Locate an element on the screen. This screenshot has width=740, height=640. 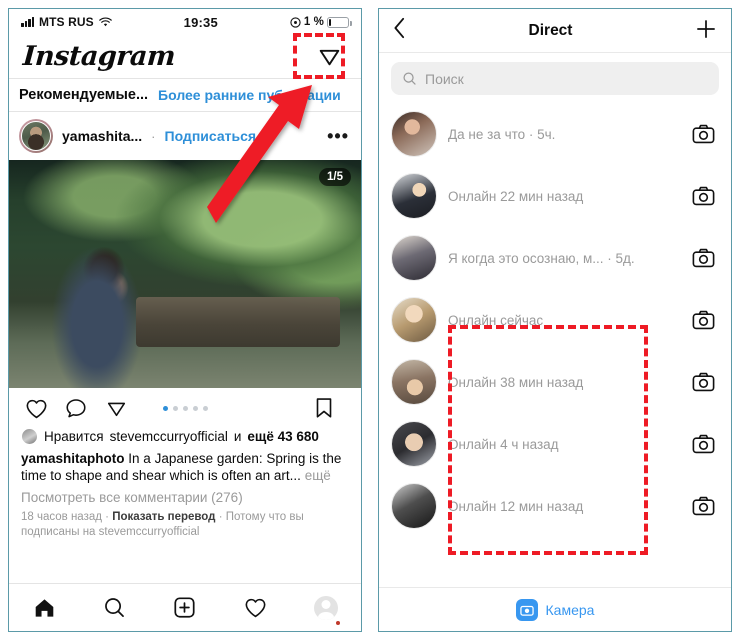
like-button is located at coordinates (36, 408).